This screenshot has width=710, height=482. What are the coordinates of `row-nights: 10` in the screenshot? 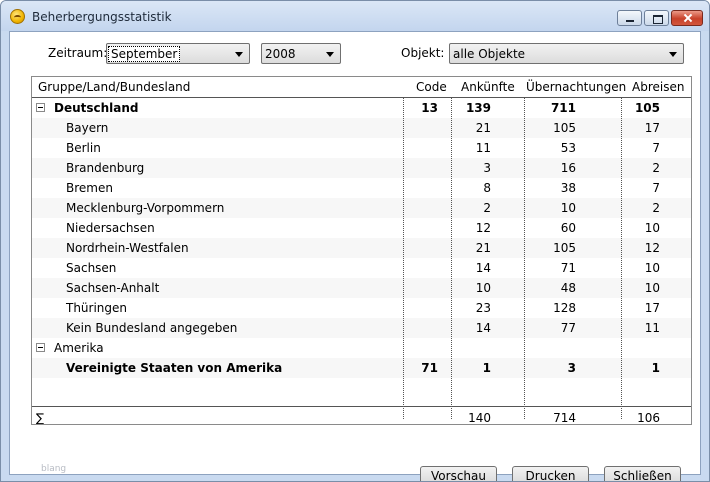 It's located at (568, 208).